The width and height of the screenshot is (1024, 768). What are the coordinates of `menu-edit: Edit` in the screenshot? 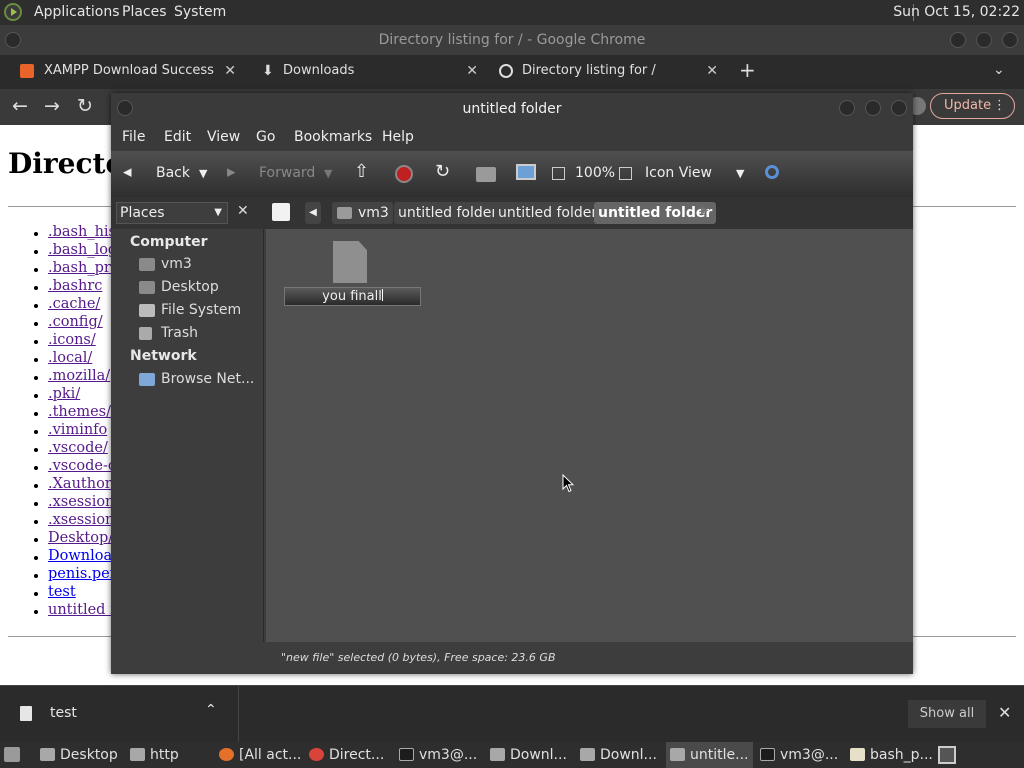 It's located at (177, 137).